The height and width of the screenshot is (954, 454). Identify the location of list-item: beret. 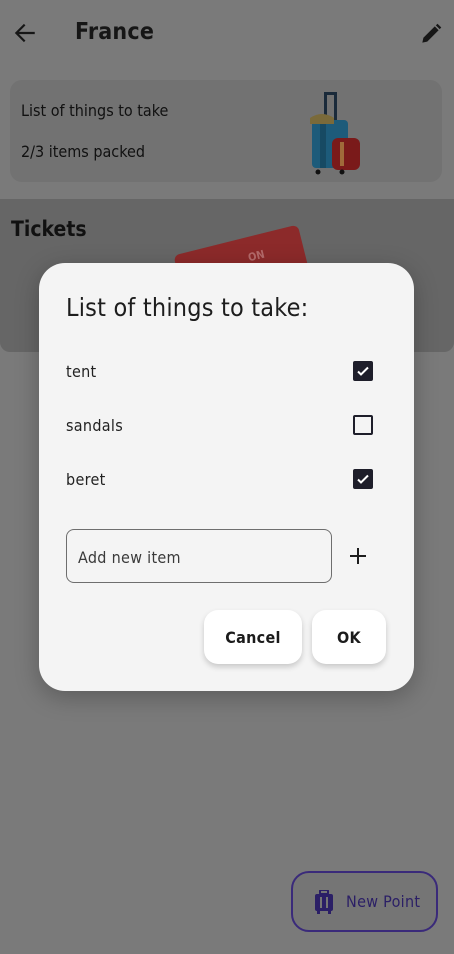
(226, 480).